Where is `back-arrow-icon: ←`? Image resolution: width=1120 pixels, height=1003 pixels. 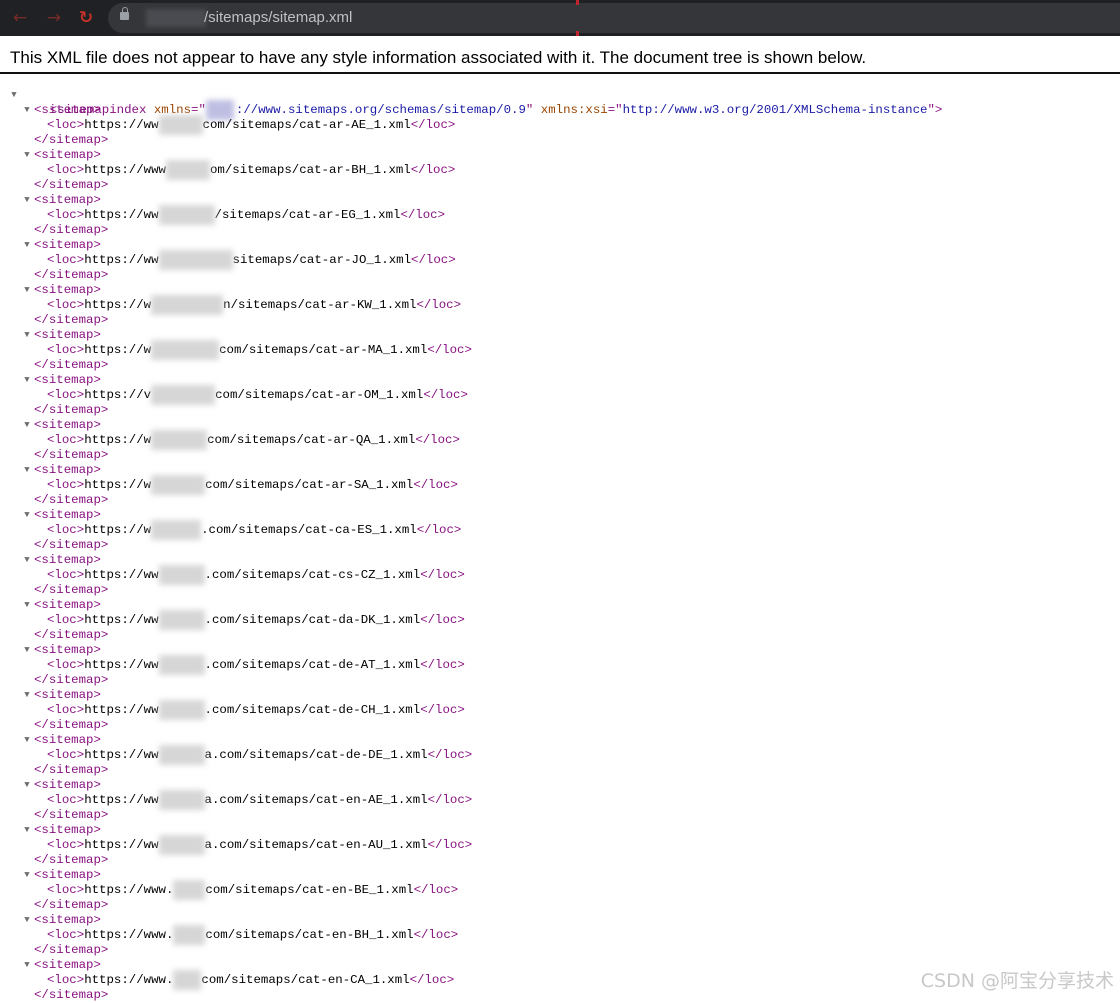 back-arrow-icon: ← is located at coordinates (20, 18).